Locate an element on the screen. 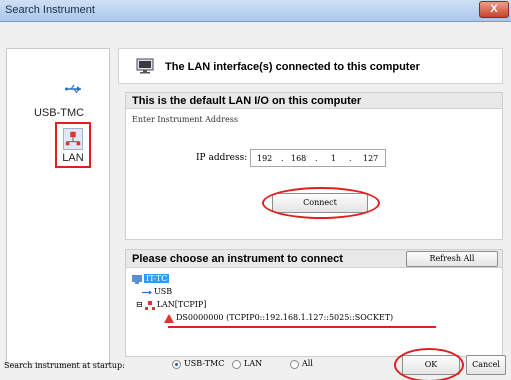  radio-lan: LAN is located at coordinates (247, 364).